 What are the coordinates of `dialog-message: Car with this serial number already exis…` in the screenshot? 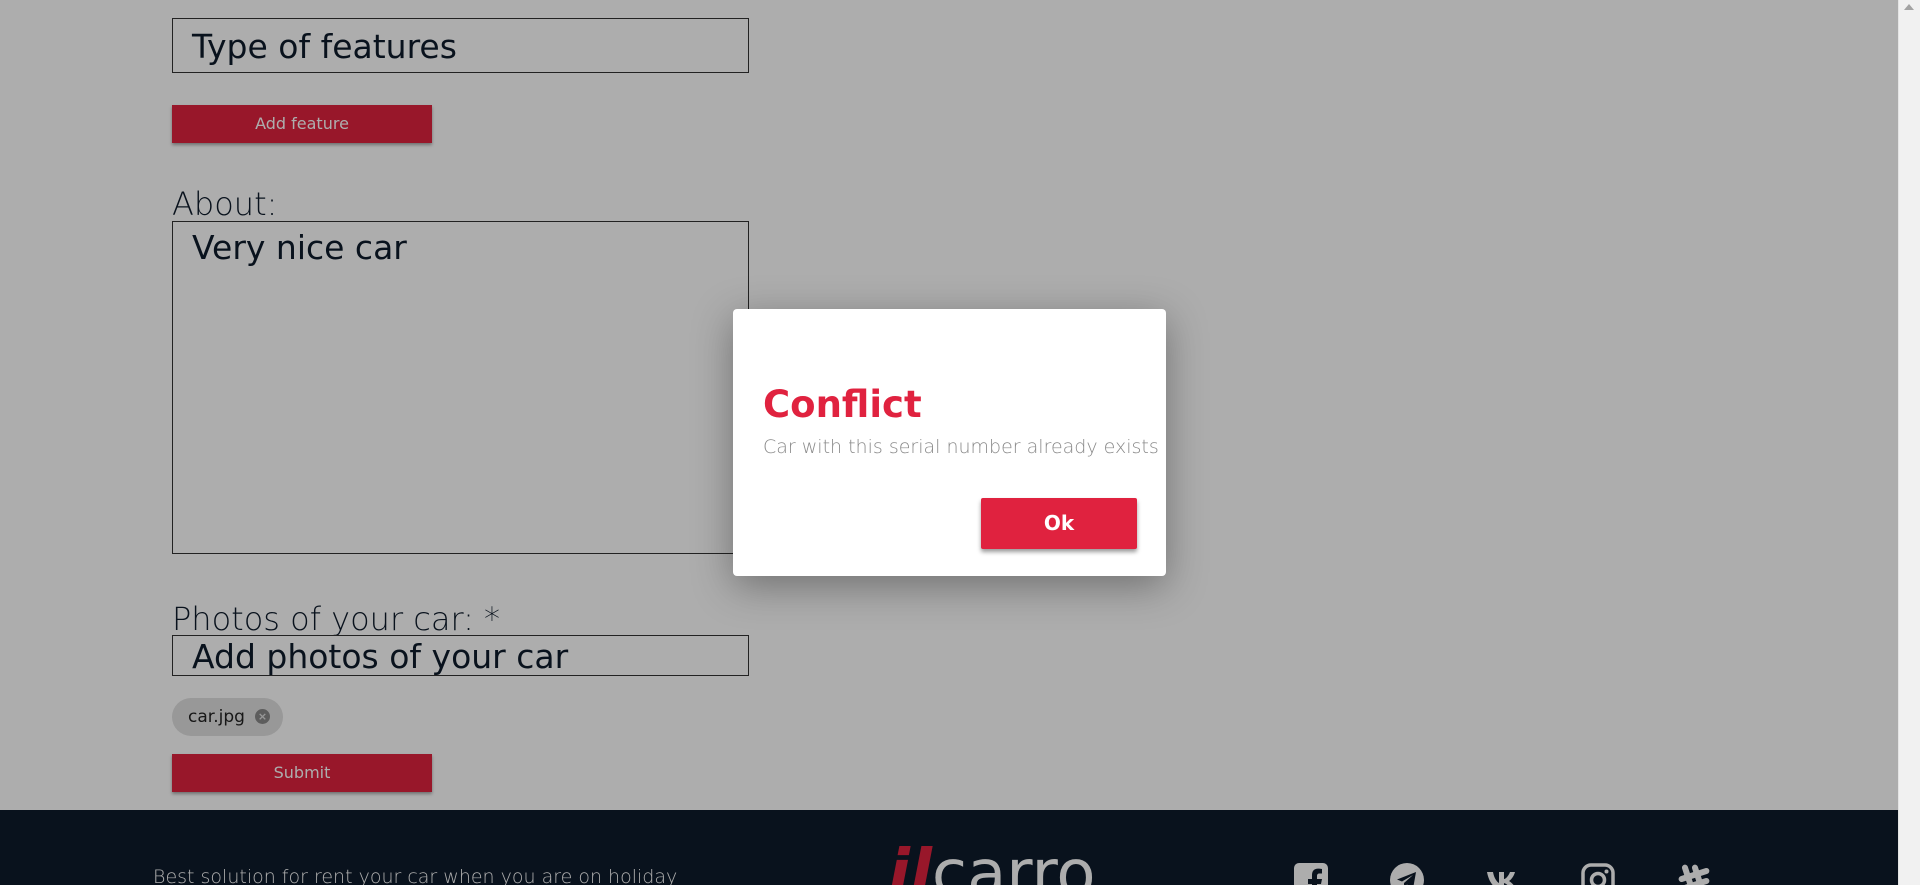 It's located at (961, 447).